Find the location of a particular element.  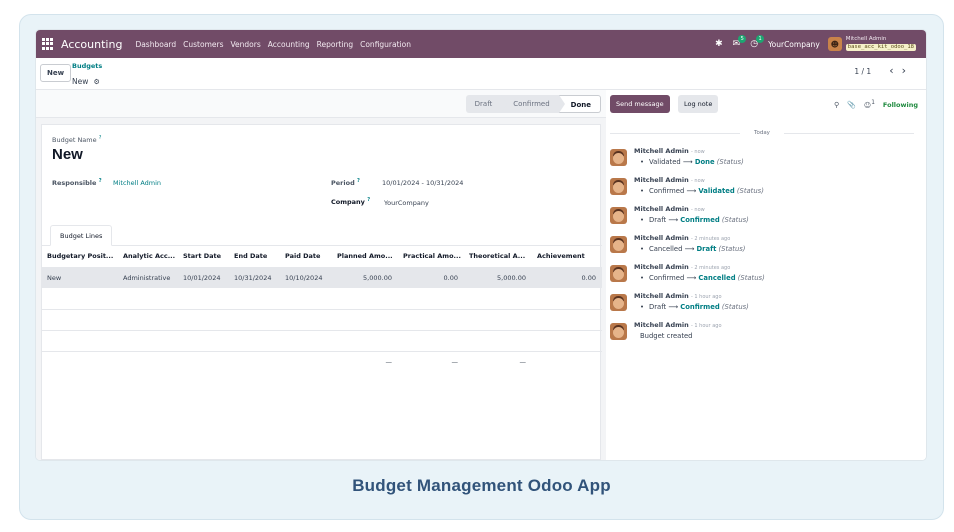

gear-icon: ⚙ is located at coordinates (96, 82).